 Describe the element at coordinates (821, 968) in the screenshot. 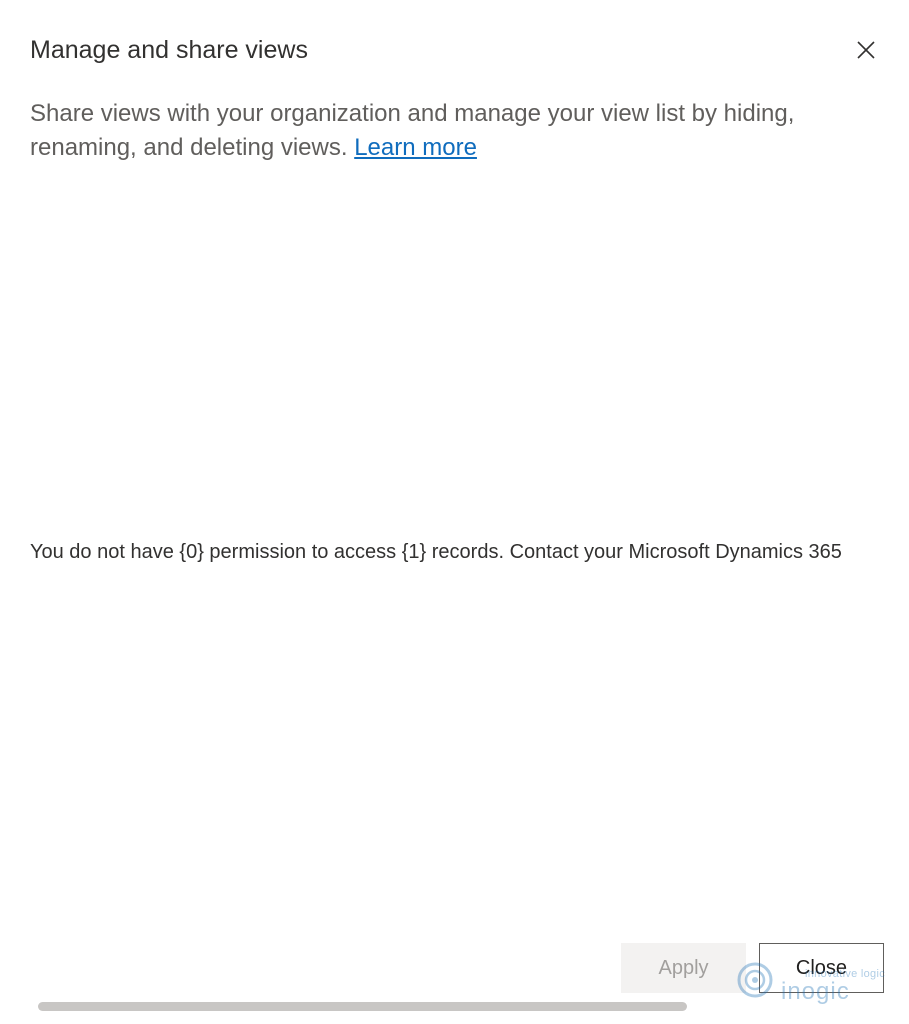

I see `close-button: Close` at that location.